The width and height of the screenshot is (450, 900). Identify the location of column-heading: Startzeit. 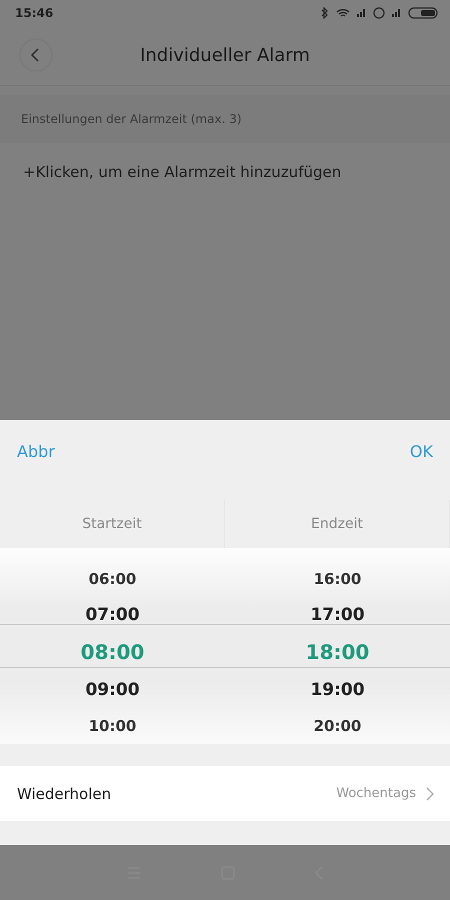
(112, 524).